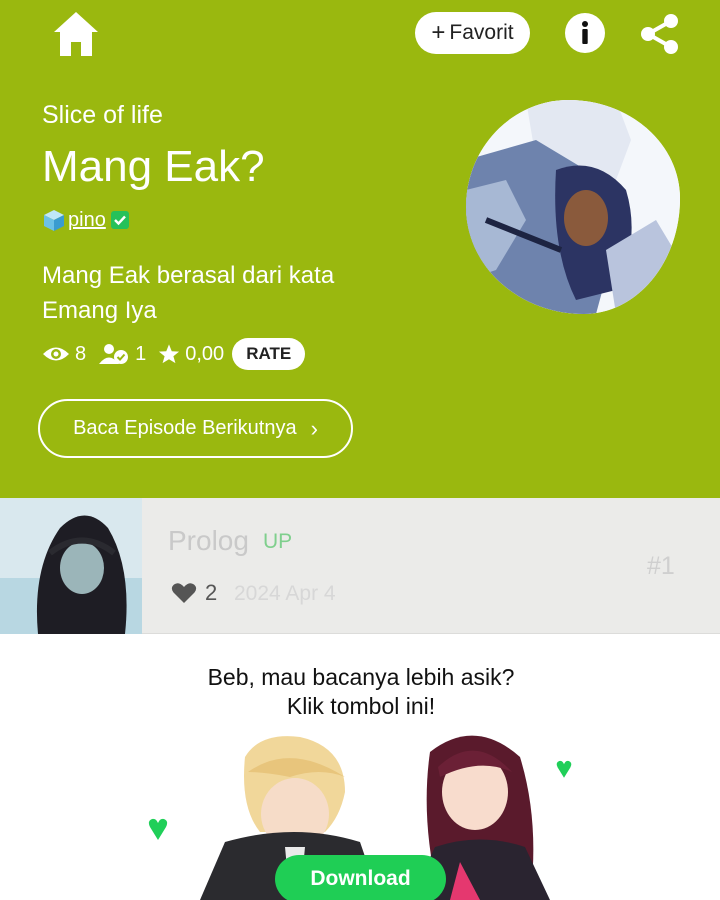 This screenshot has width=720, height=900. I want to click on author-name: pino, so click(87, 219).